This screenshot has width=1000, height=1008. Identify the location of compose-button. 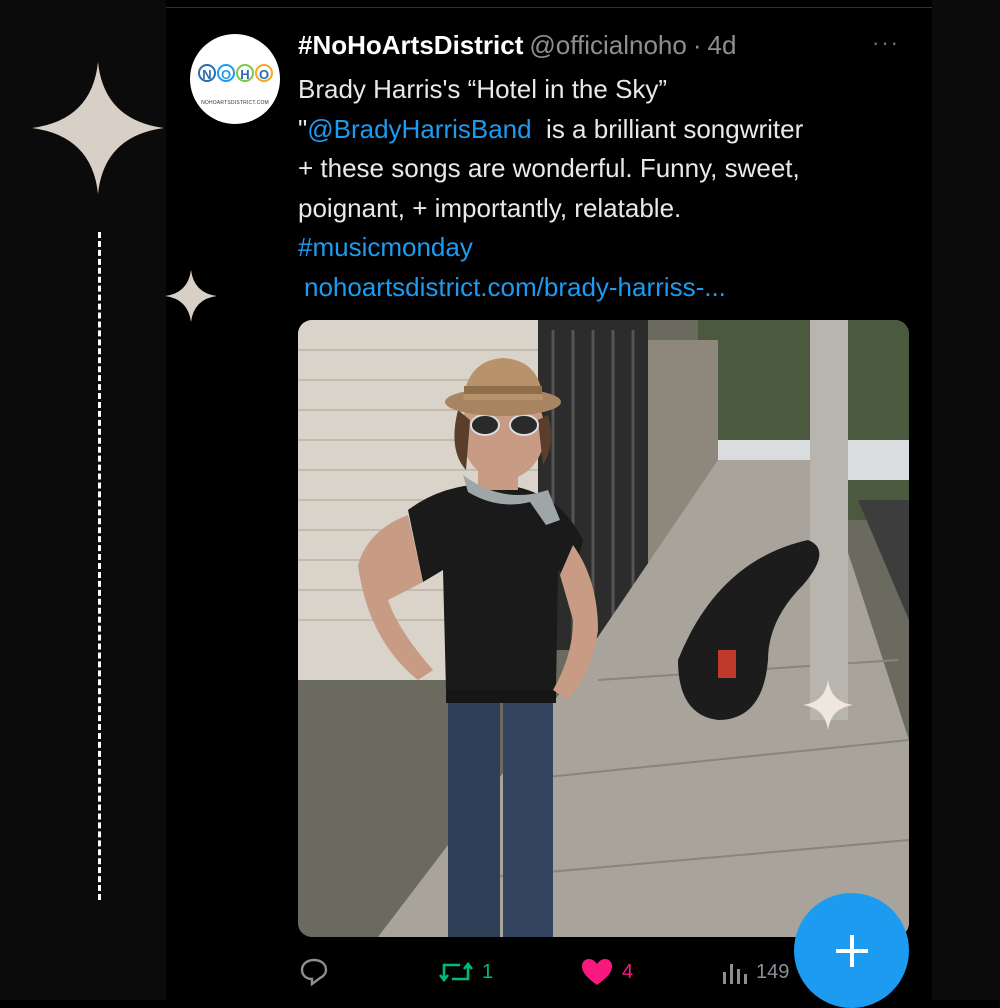
(851, 950).